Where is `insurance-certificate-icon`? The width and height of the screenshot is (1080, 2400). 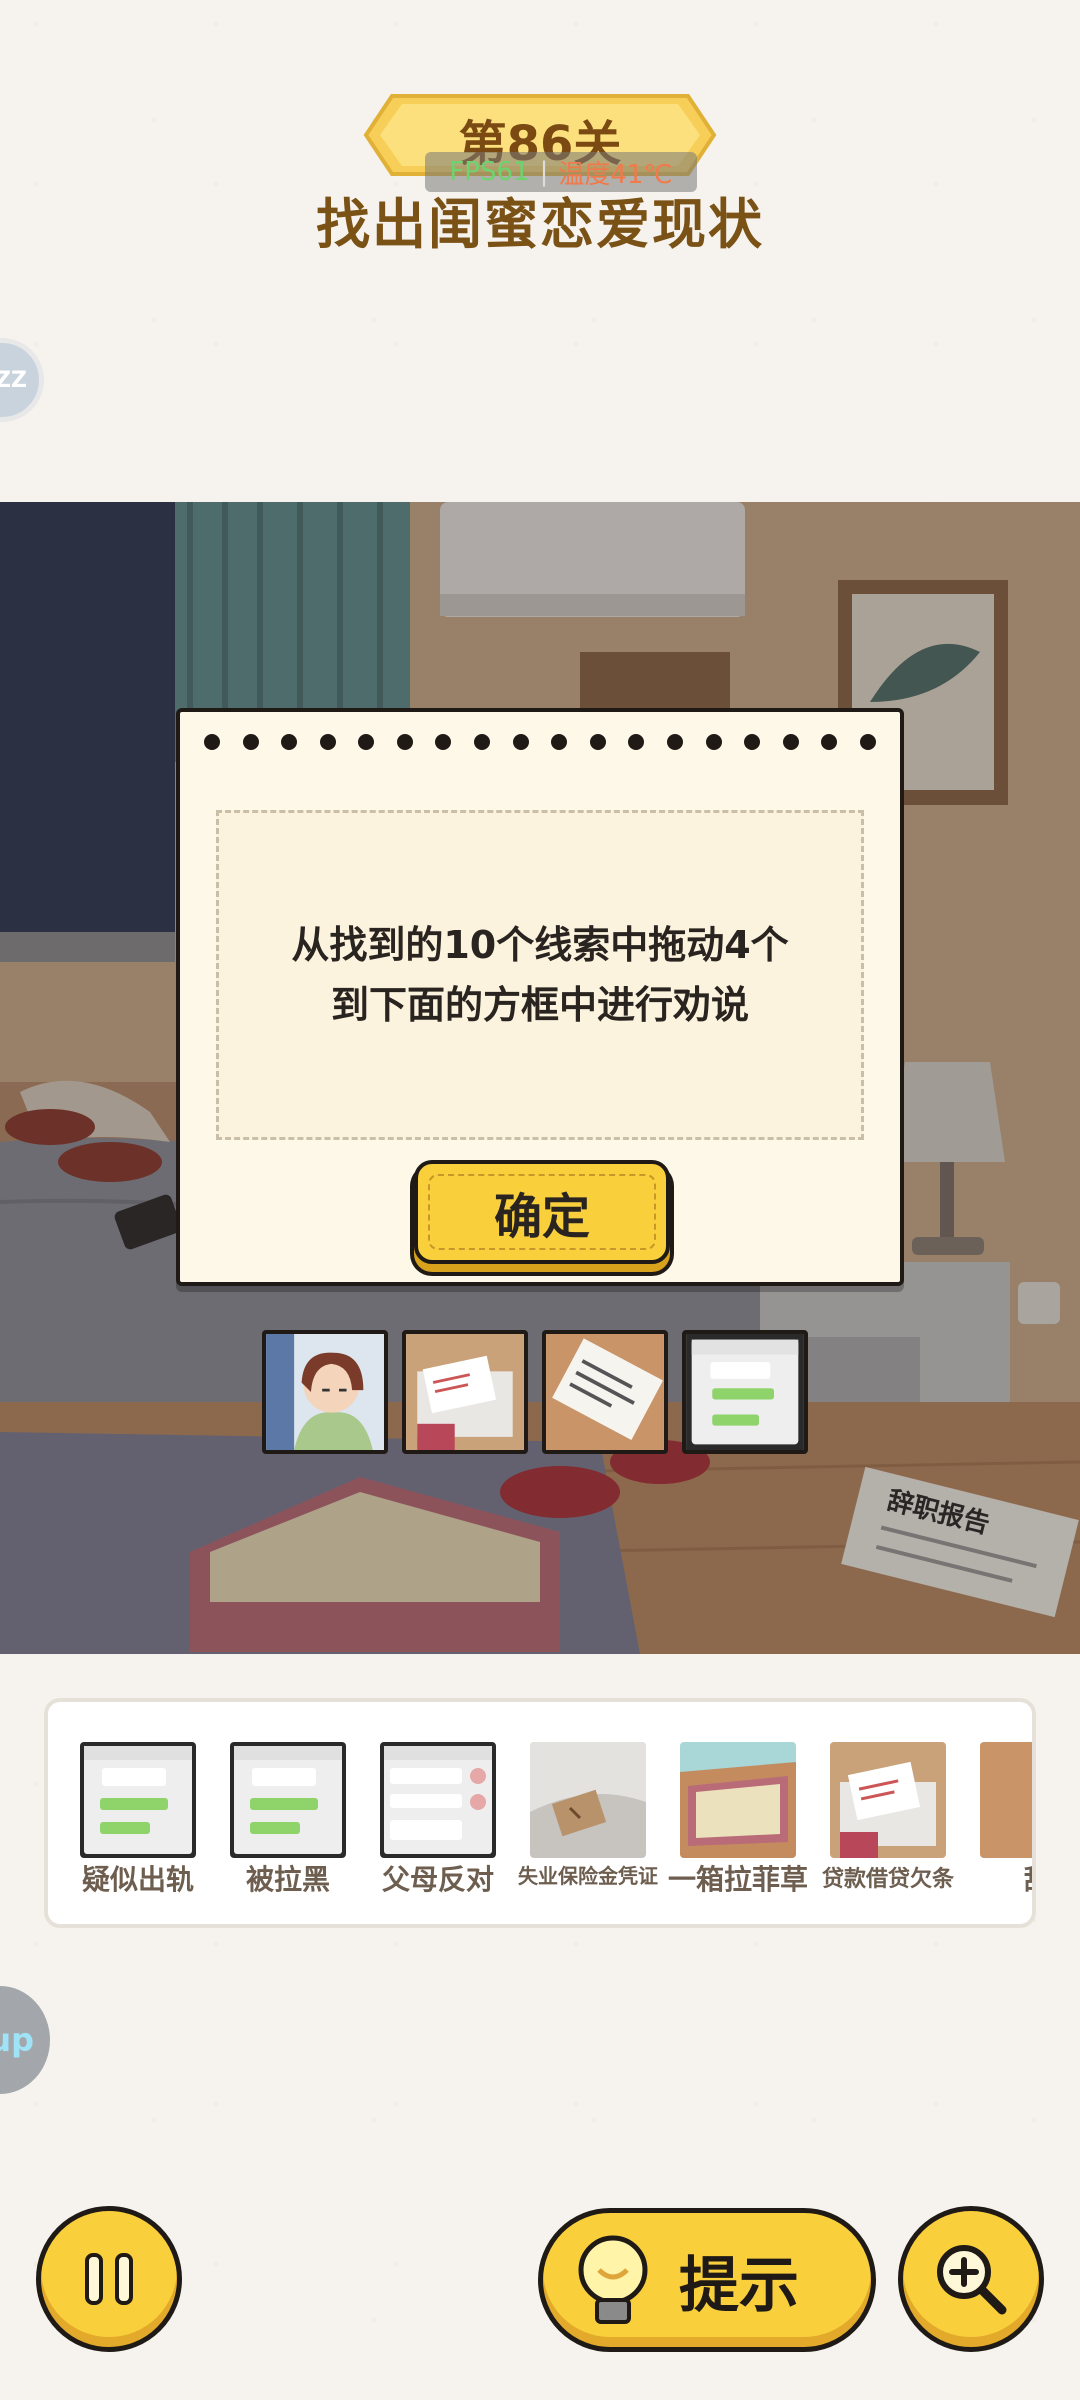
insurance-certificate-icon is located at coordinates (588, 1800).